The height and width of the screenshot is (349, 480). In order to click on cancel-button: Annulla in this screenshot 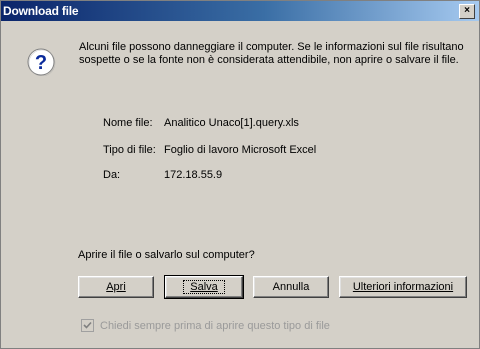, I will do `click(291, 287)`.